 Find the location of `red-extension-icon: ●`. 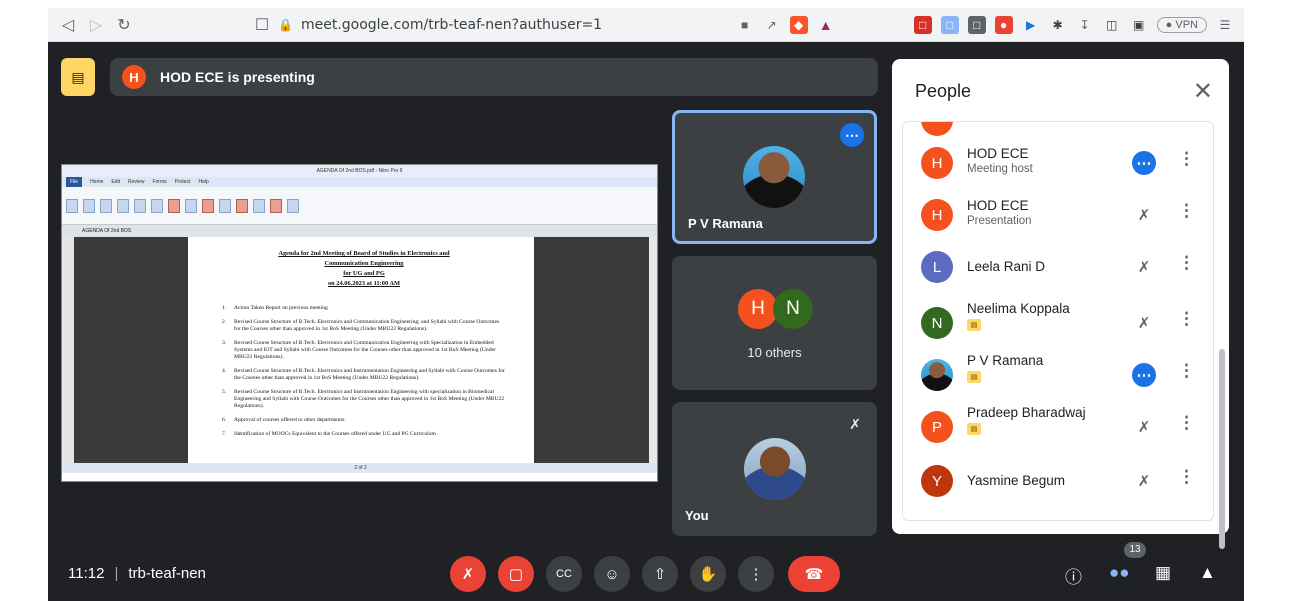

red-extension-icon: ● is located at coordinates (1003, 25).